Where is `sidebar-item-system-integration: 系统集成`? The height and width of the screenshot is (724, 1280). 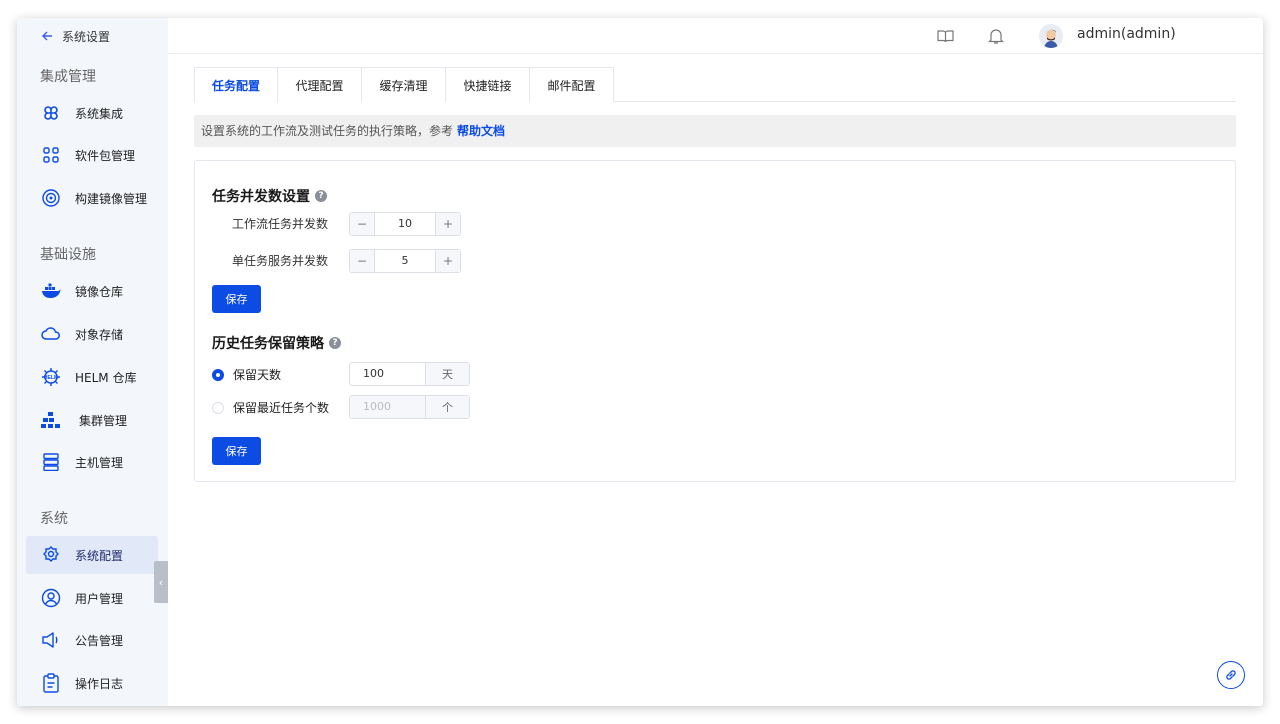
sidebar-item-system-integration: 系统集成 is located at coordinates (92, 113).